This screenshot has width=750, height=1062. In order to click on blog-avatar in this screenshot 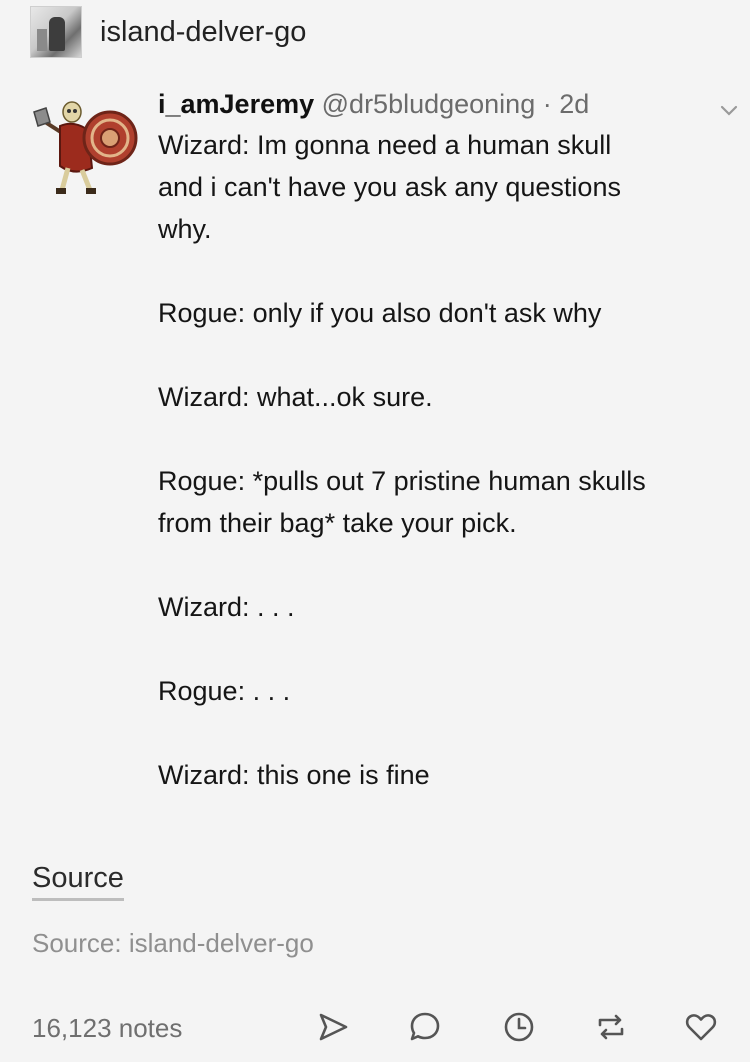, I will do `click(56, 32)`.